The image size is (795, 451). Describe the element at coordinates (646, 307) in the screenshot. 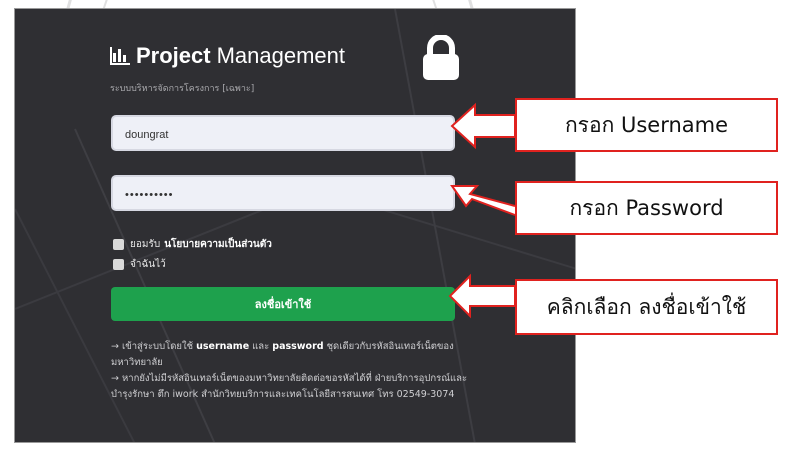

I see `callout-login: คลิกเลือก ลงชื่อเข้าใช้` at that location.